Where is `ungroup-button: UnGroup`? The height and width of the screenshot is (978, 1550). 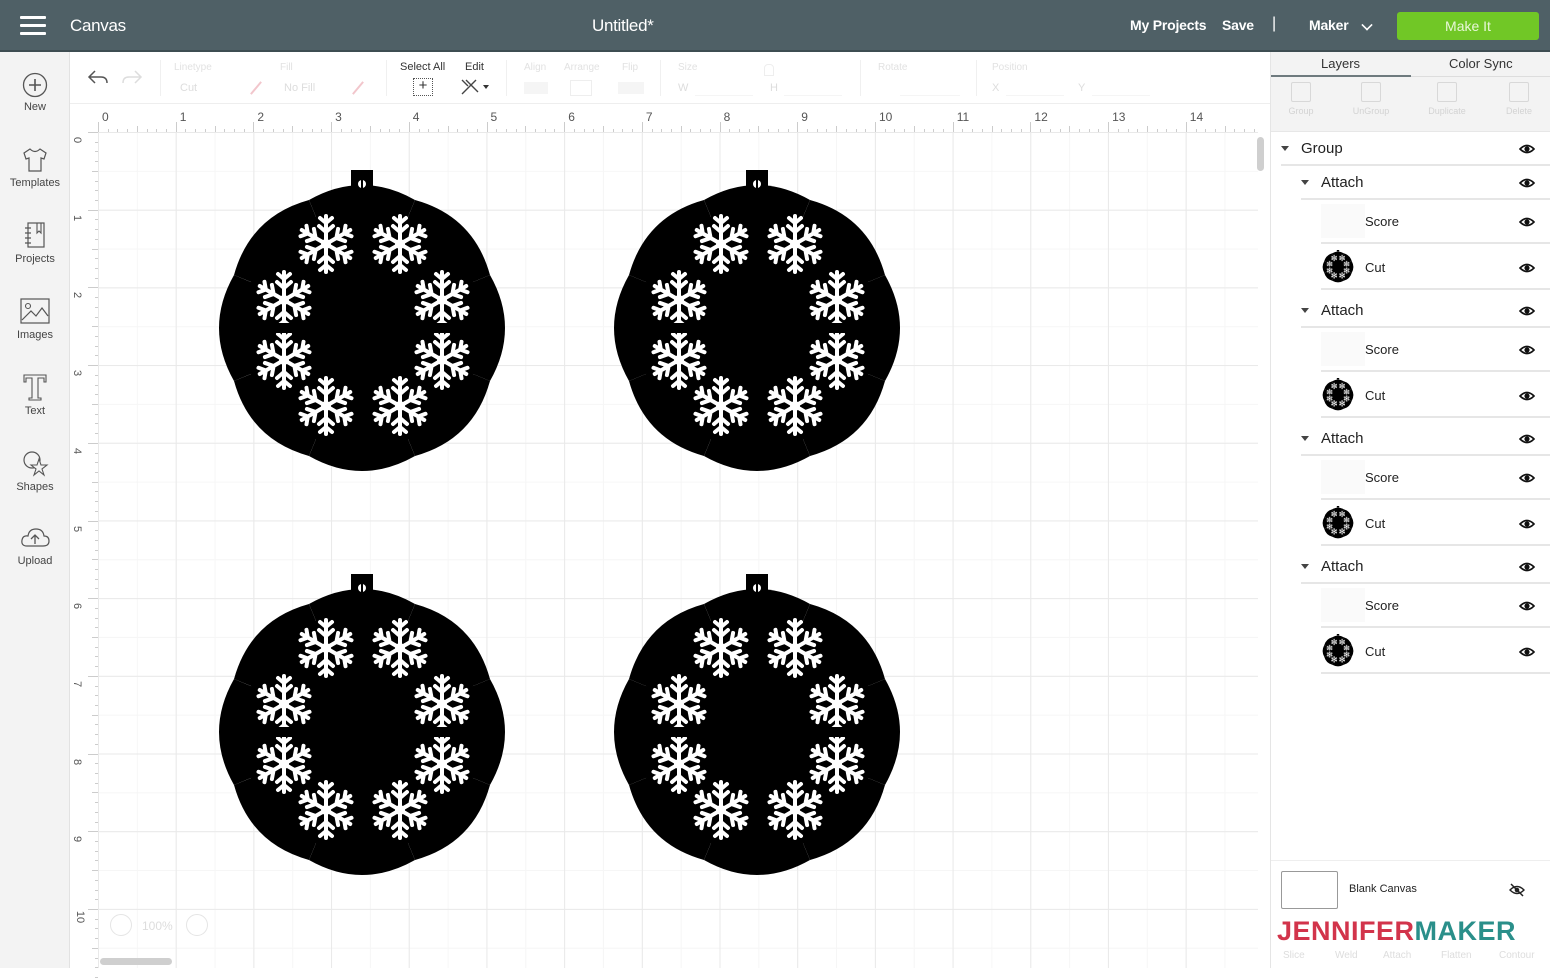
ungroup-button: UnGroup is located at coordinates (1371, 99).